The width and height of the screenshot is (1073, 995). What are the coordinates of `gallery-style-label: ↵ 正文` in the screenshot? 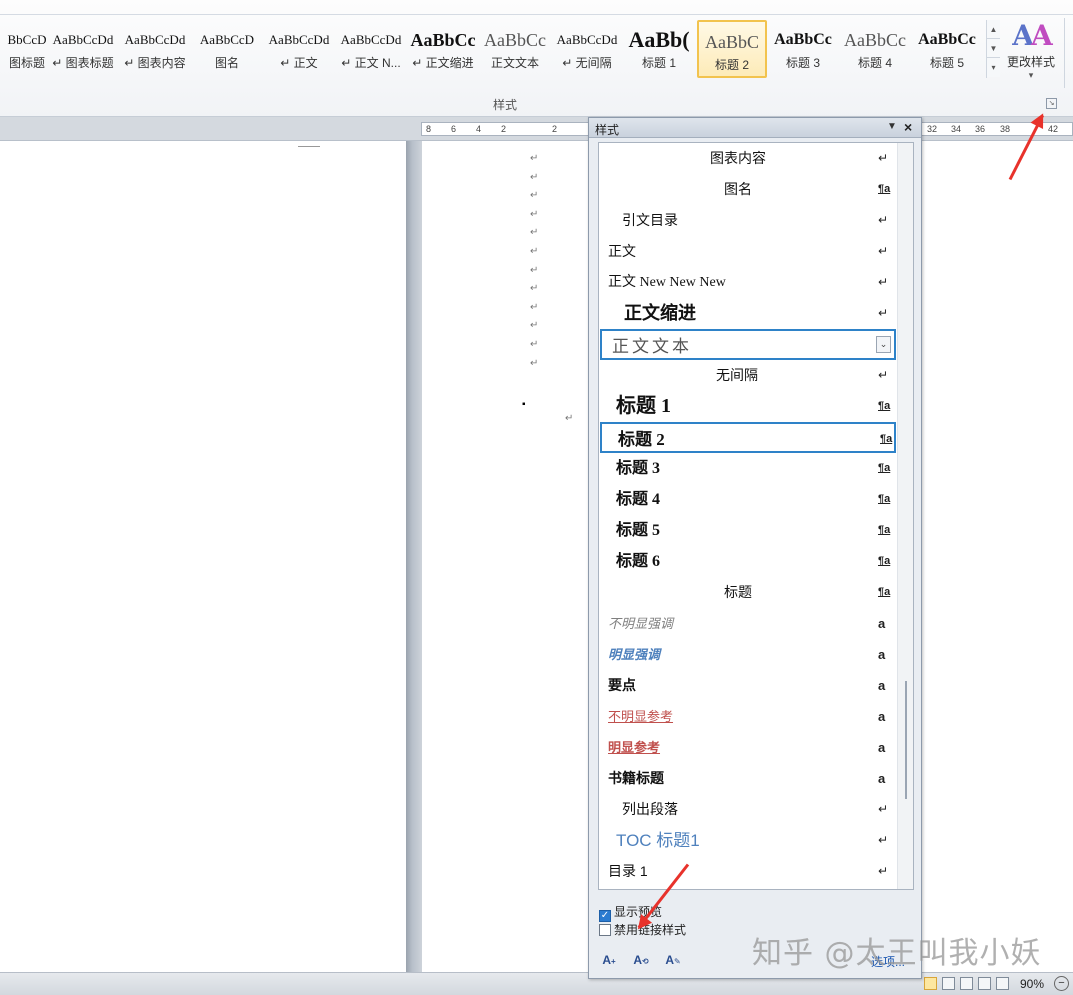 It's located at (299, 63).